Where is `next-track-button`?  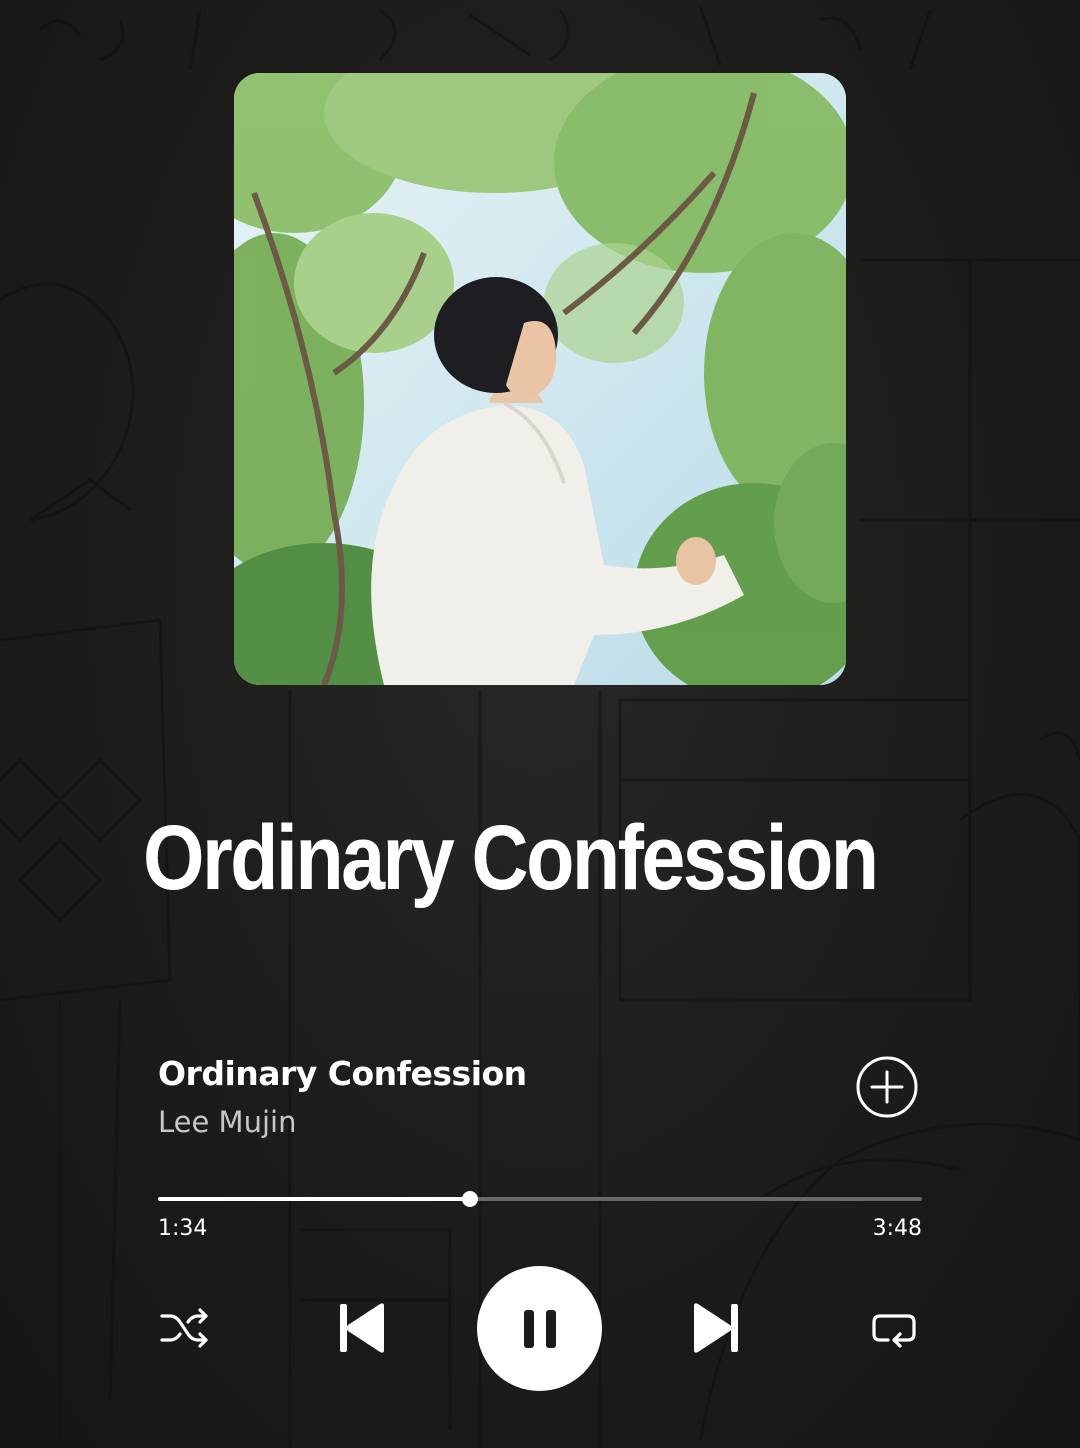
next-track-button is located at coordinates (716, 1328).